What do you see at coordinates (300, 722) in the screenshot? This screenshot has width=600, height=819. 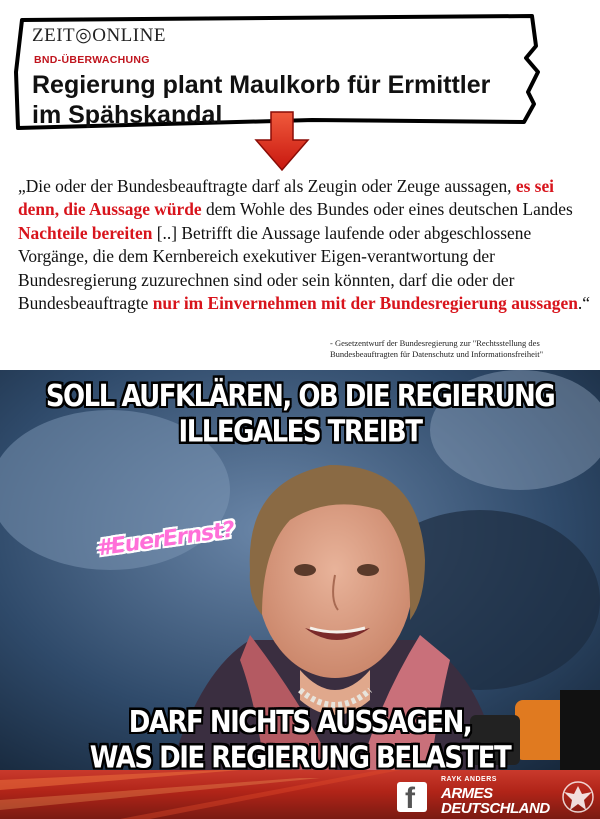 I see `meme-bottom-line-1: DARF NICHTS AUSSAGEN,` at bounding box center [300, 722].